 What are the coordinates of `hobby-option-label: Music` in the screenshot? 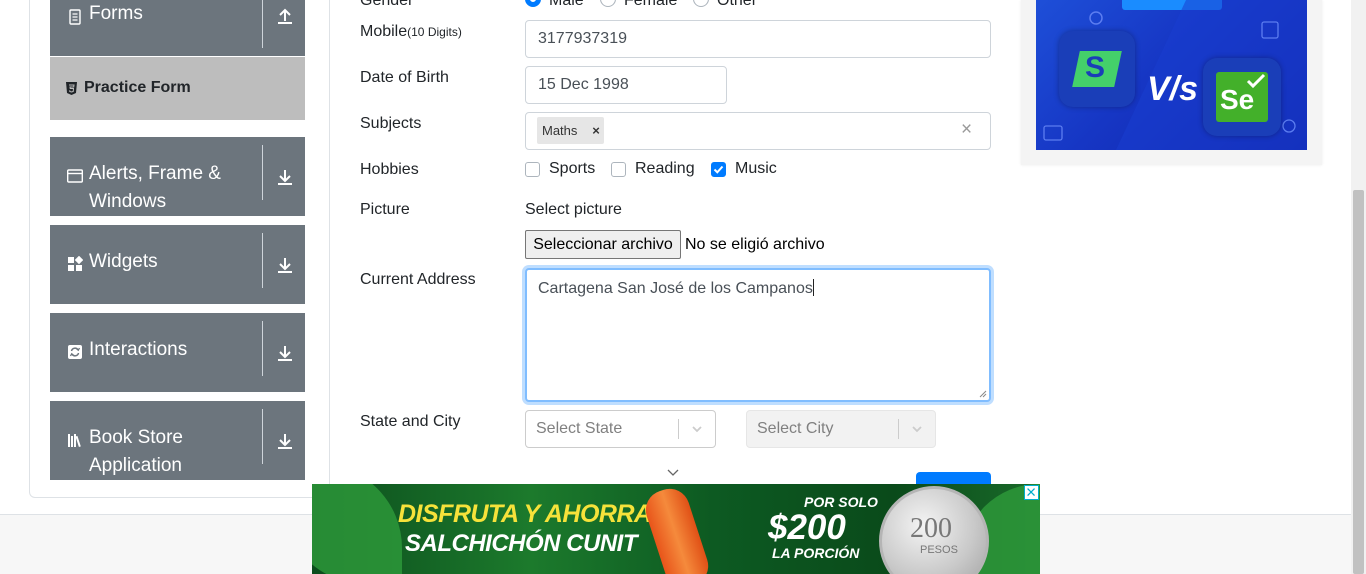 It's located at (756, 169).